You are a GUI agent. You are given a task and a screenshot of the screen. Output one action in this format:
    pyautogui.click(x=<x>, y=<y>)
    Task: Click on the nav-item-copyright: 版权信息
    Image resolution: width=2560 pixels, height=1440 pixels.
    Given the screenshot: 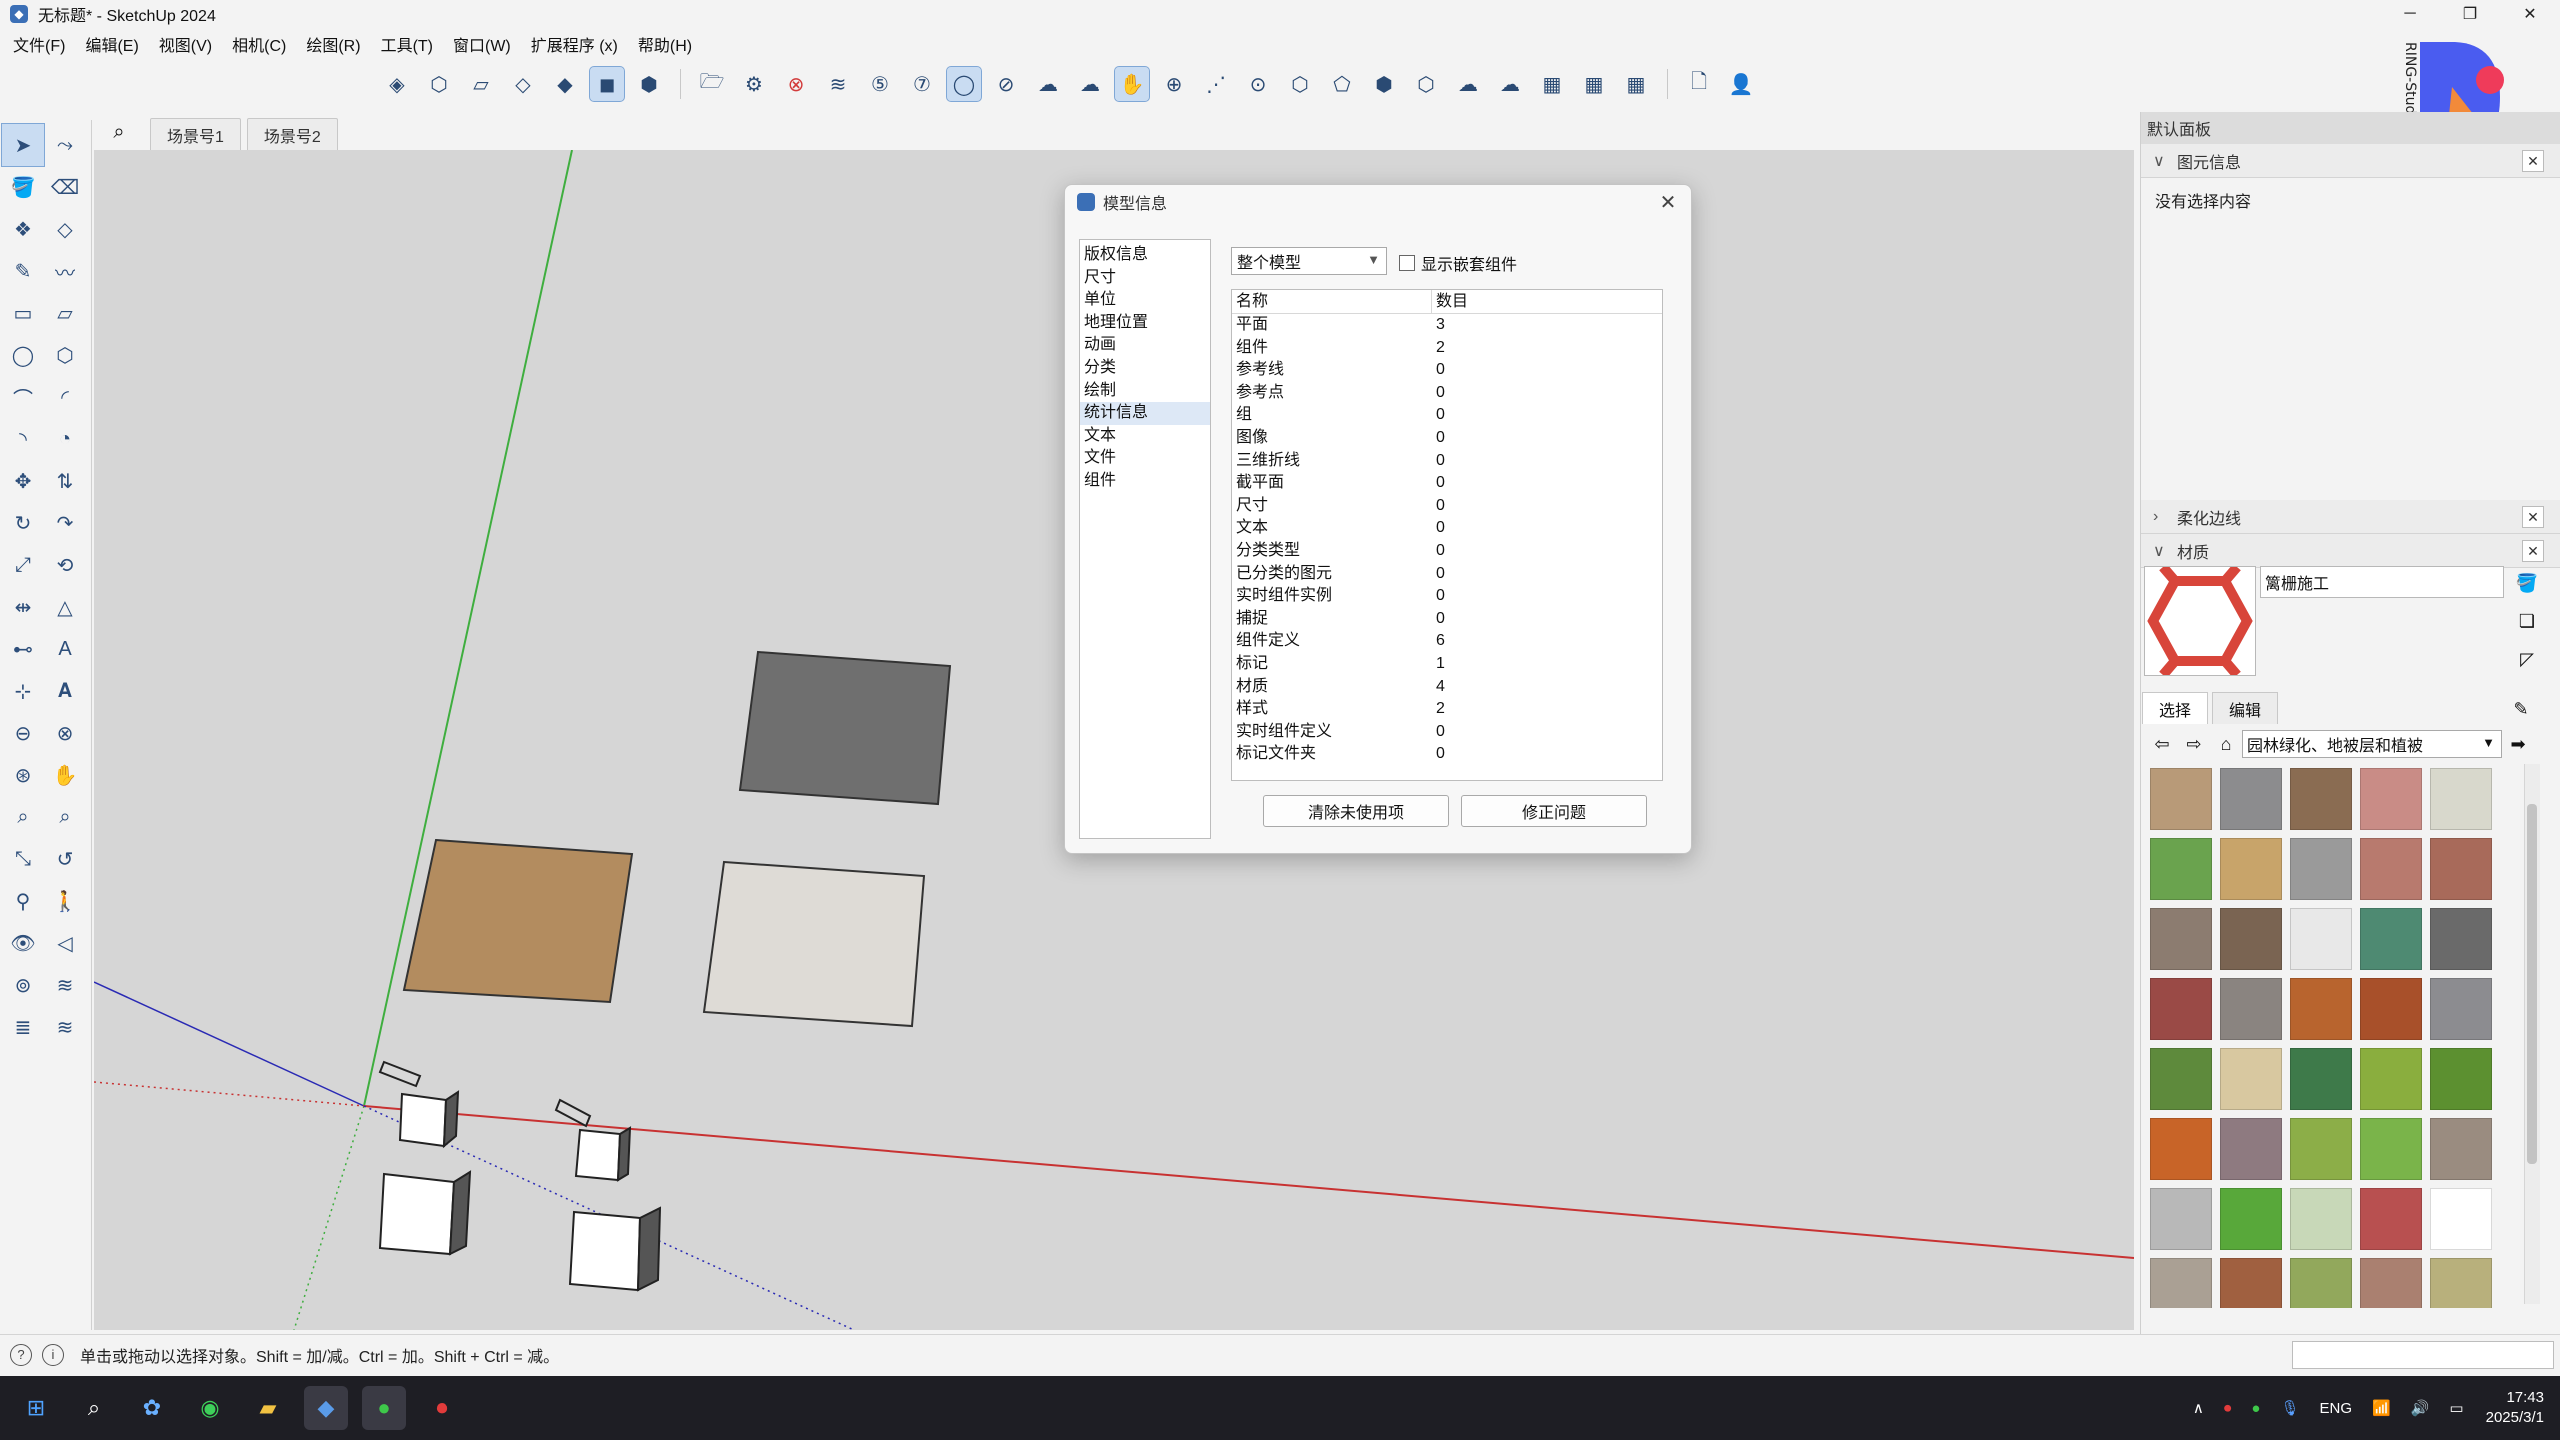 What is the action you would take?
    pyautogui.click(x=1145, y=255)
    